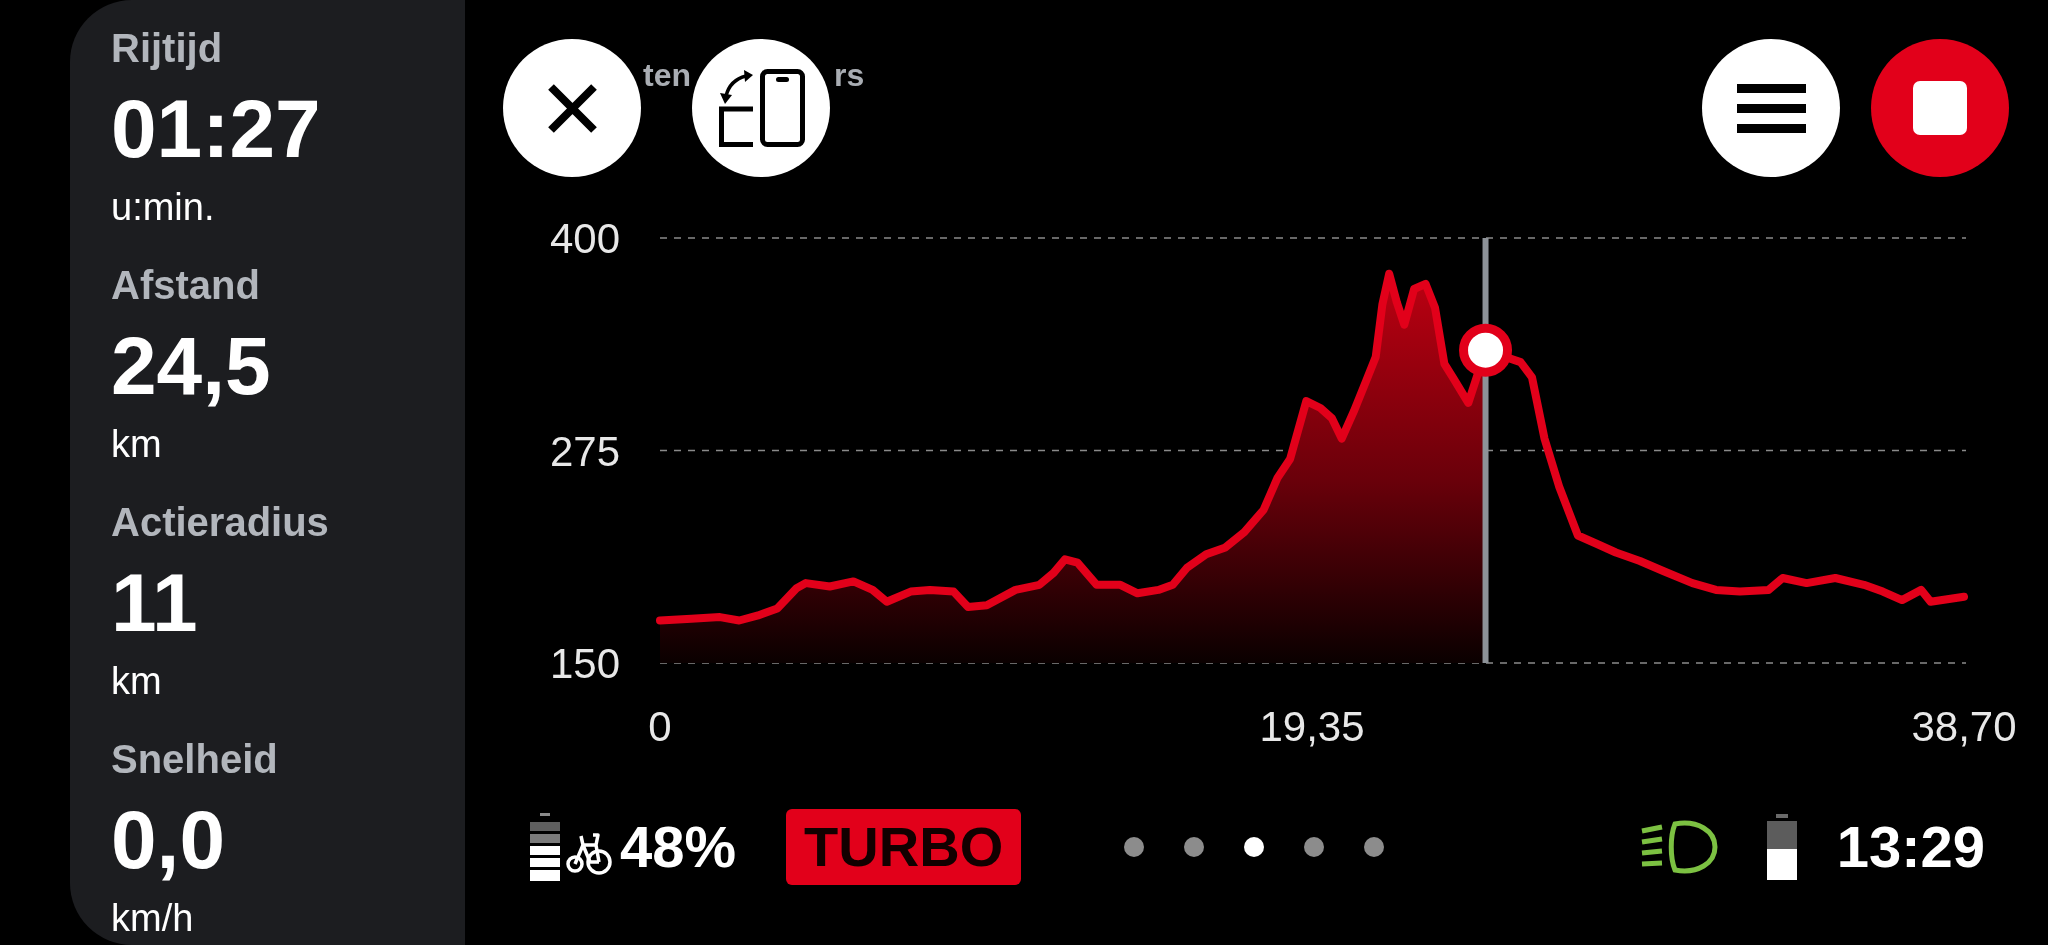  Describe the element at coordinates (761, 108) in the screenshot. I see `rotate-phone-icon` at that location.